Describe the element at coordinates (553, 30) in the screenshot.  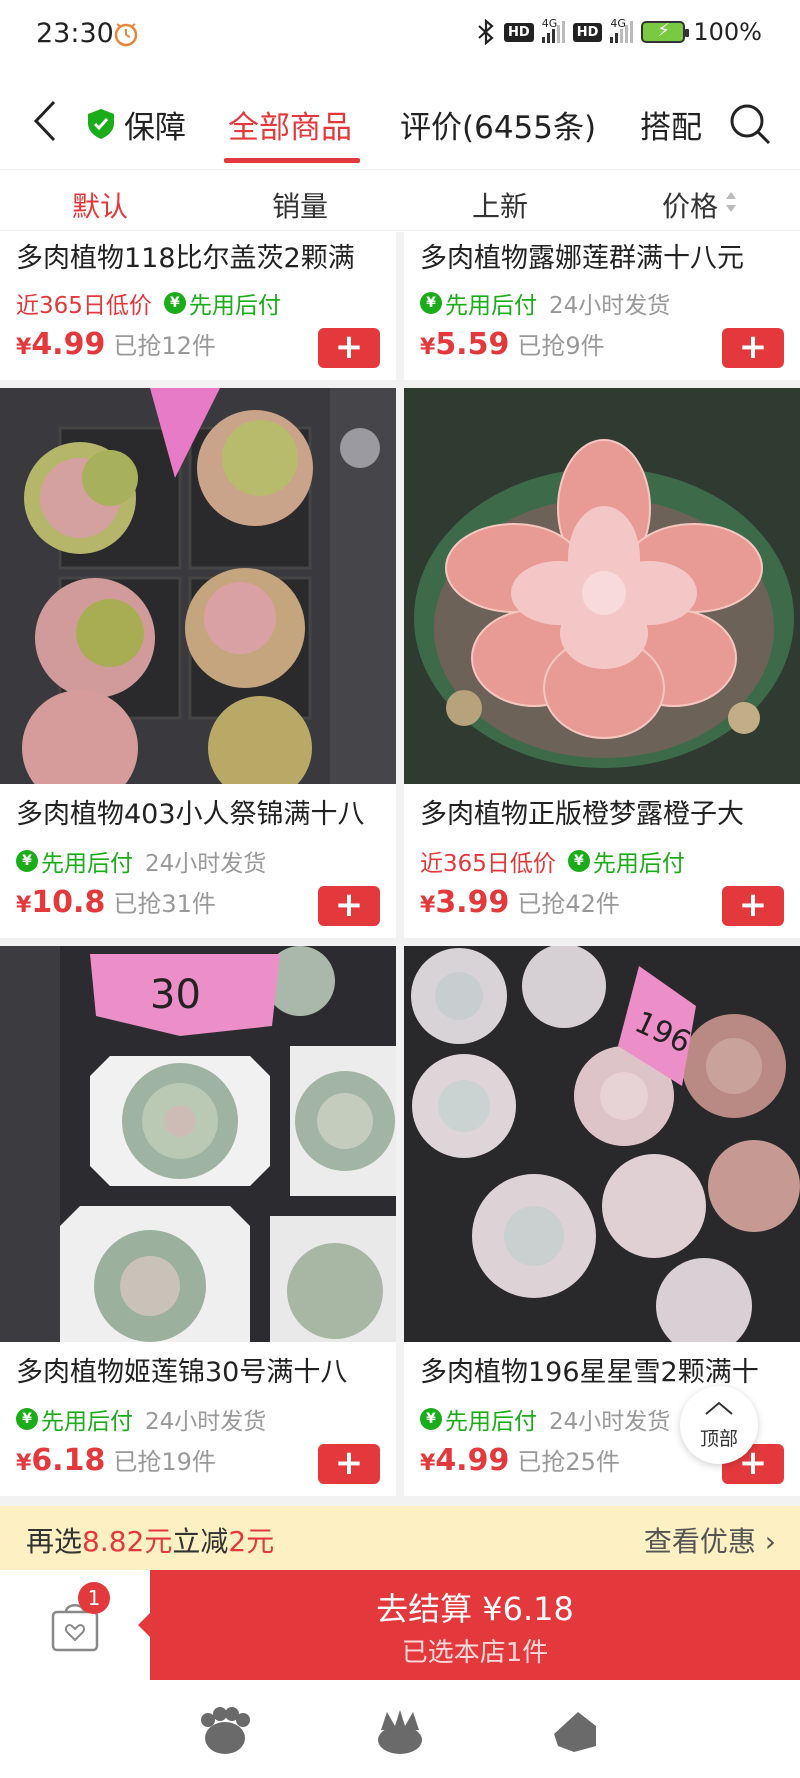
I see `signal-icon-1: 4G` at that location.